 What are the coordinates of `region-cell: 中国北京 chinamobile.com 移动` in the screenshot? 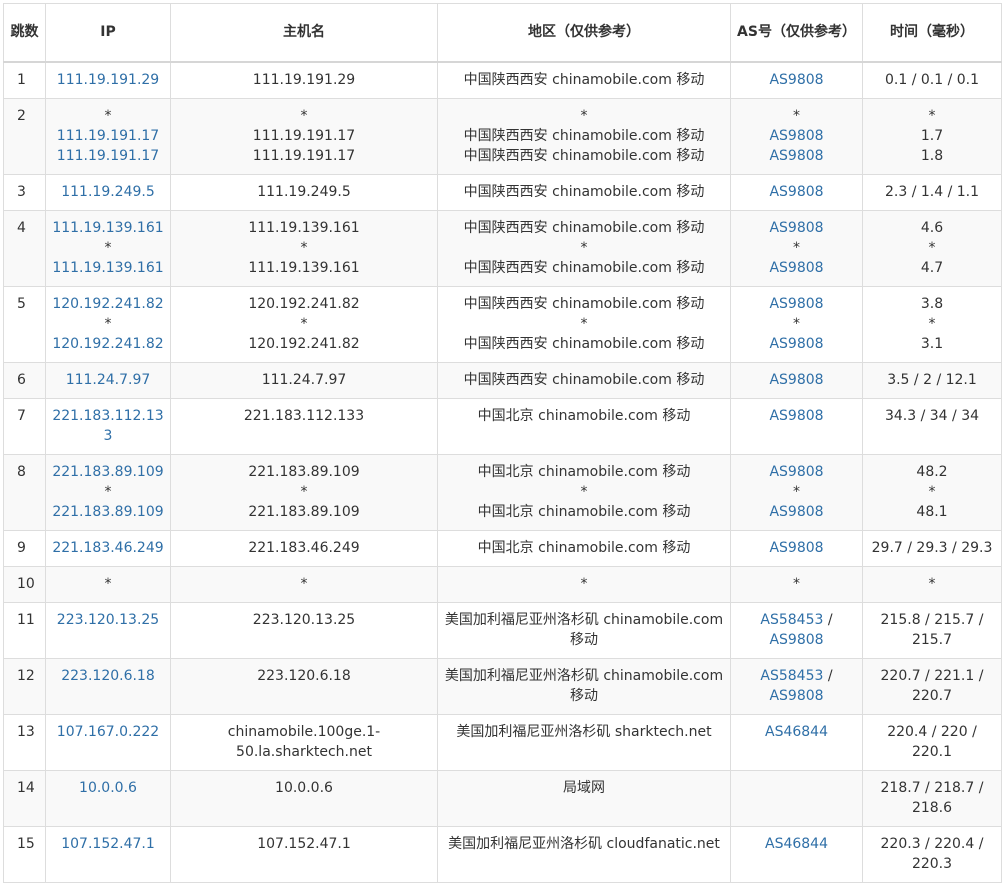 It's located at (584, 426).